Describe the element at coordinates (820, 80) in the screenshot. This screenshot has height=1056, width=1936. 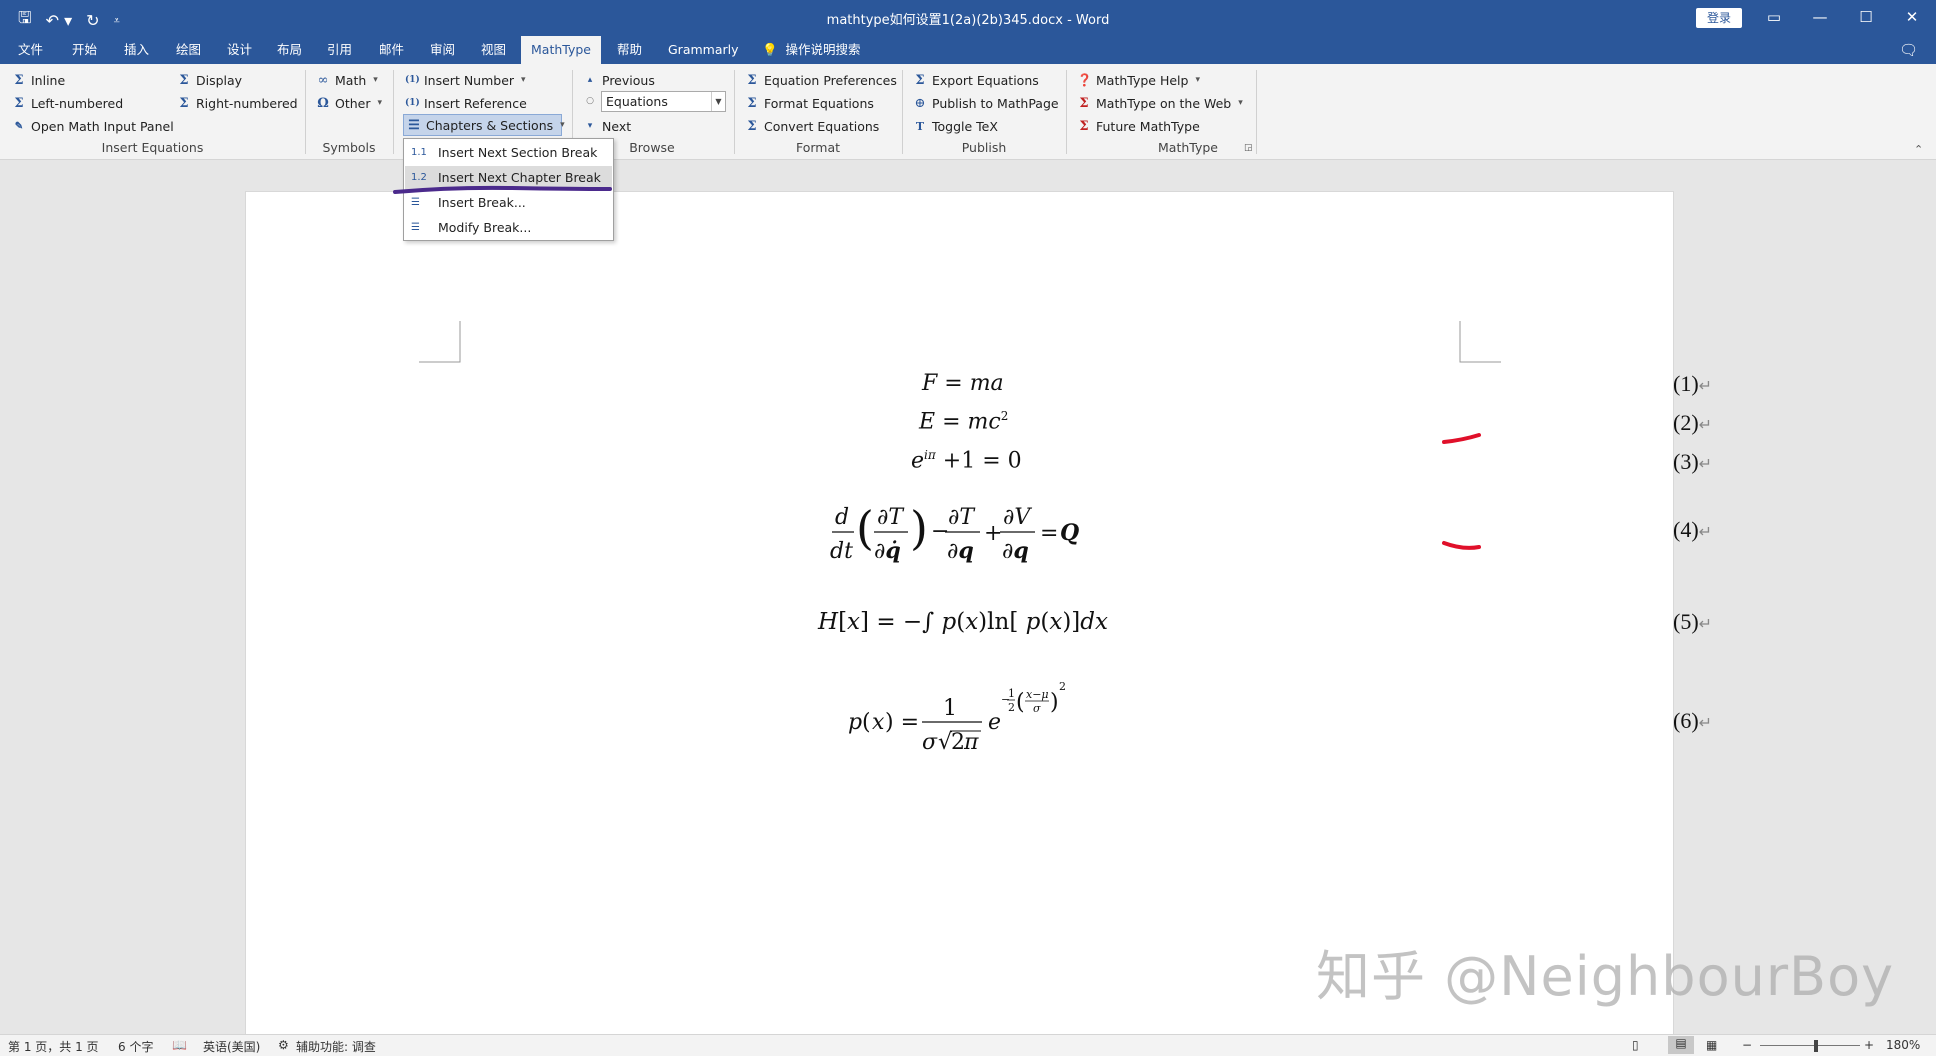
I see `equation-preferences-button: Σ Equation Preferences` at that location.